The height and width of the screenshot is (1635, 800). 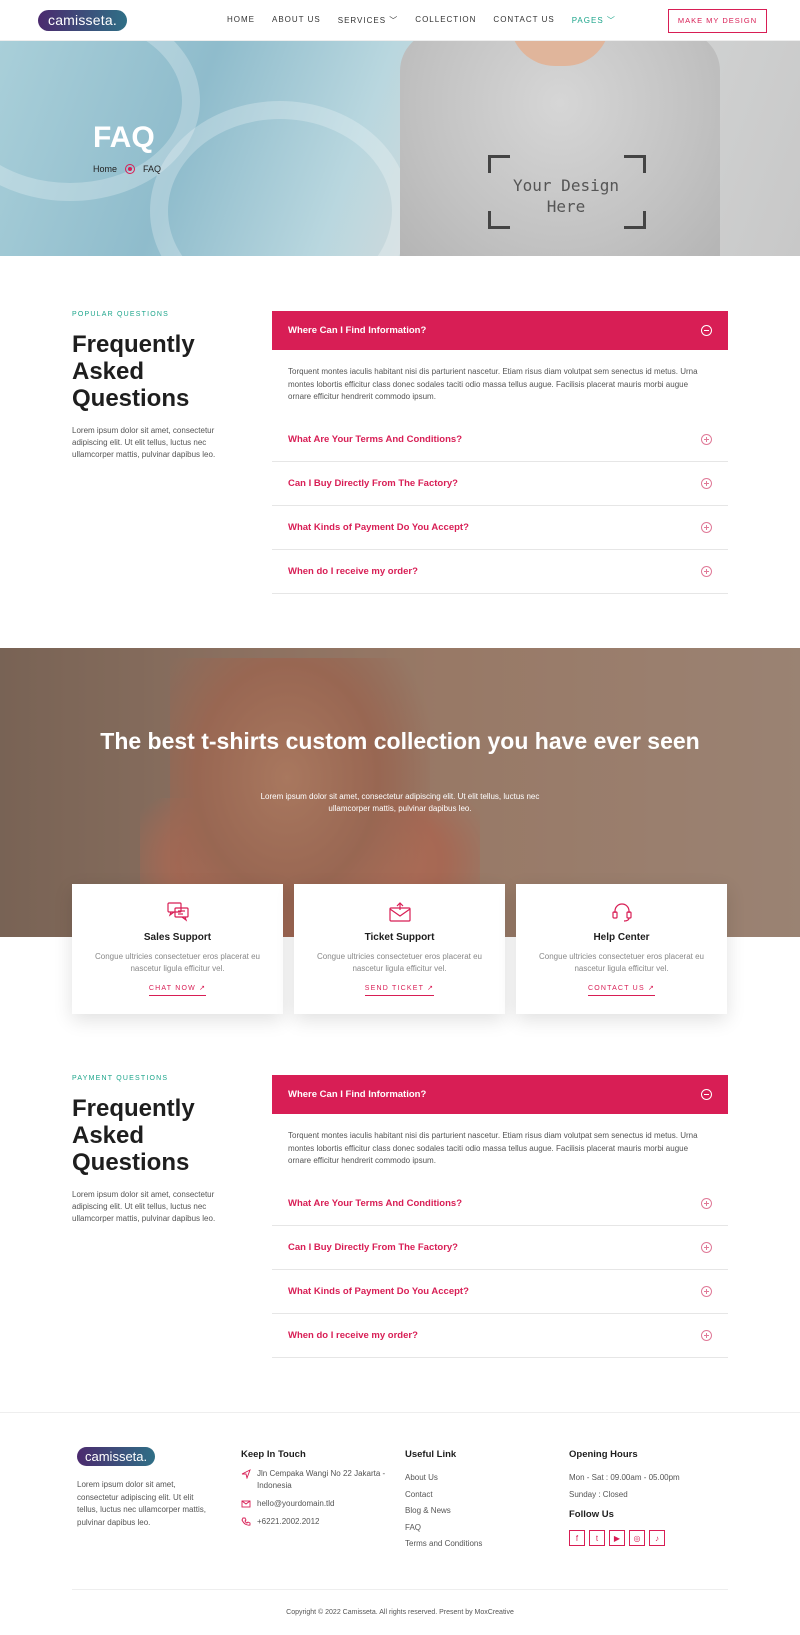 I want to click on envelope-icon, so click(x=399, y=913).